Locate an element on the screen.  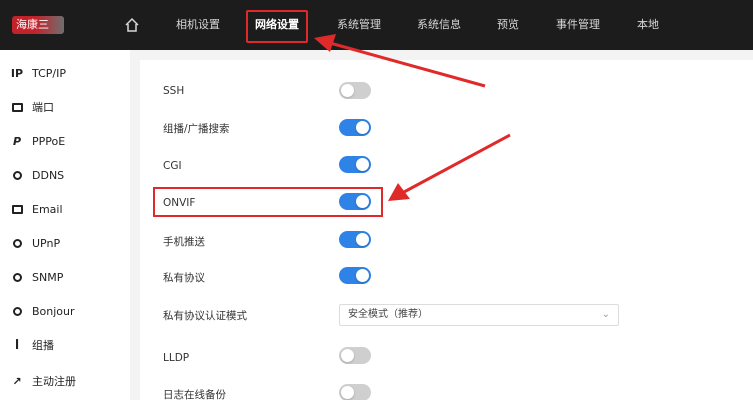
tab-local: 本地 is located at coordinates (648, 25).